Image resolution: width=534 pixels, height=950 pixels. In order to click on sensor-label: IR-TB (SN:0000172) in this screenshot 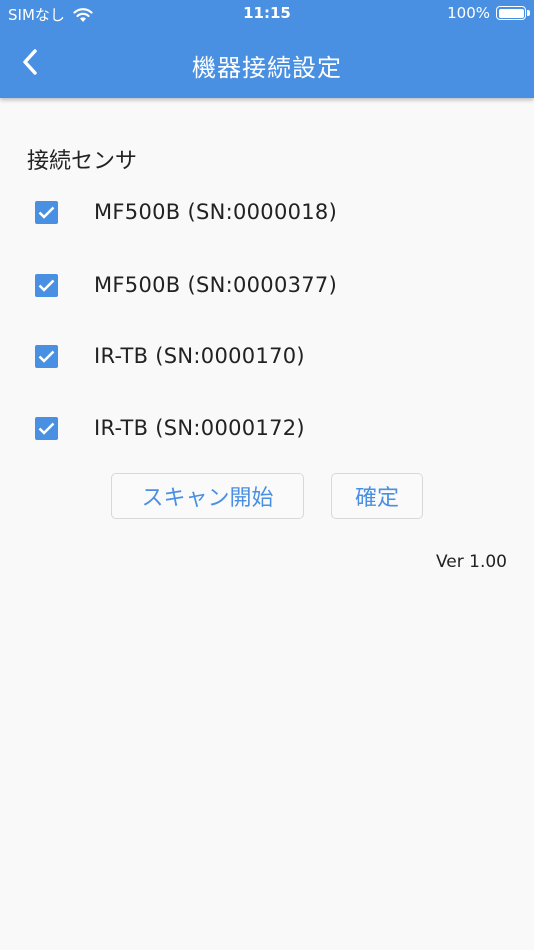, I will do `click(199, 428)`.